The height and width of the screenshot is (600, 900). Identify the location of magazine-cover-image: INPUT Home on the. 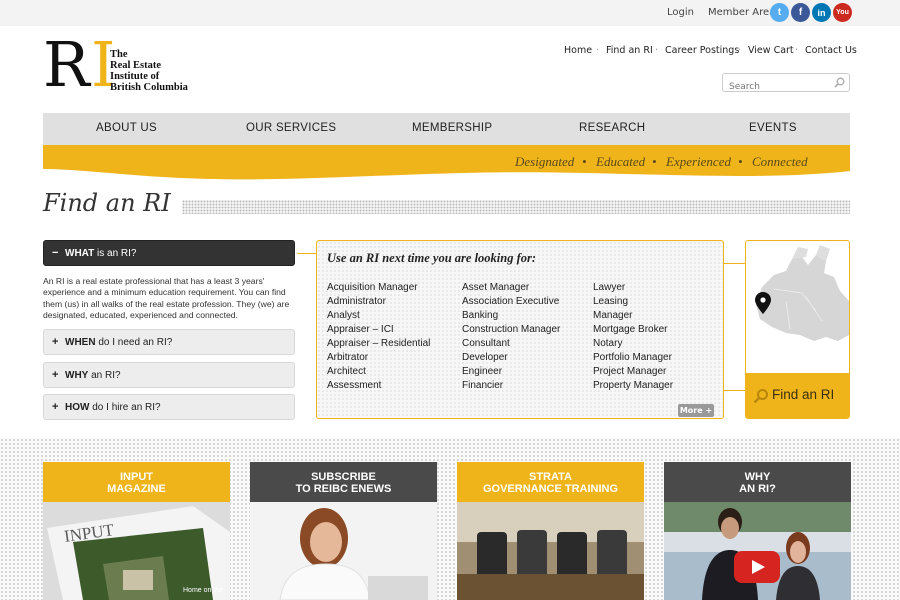
(136, 551).